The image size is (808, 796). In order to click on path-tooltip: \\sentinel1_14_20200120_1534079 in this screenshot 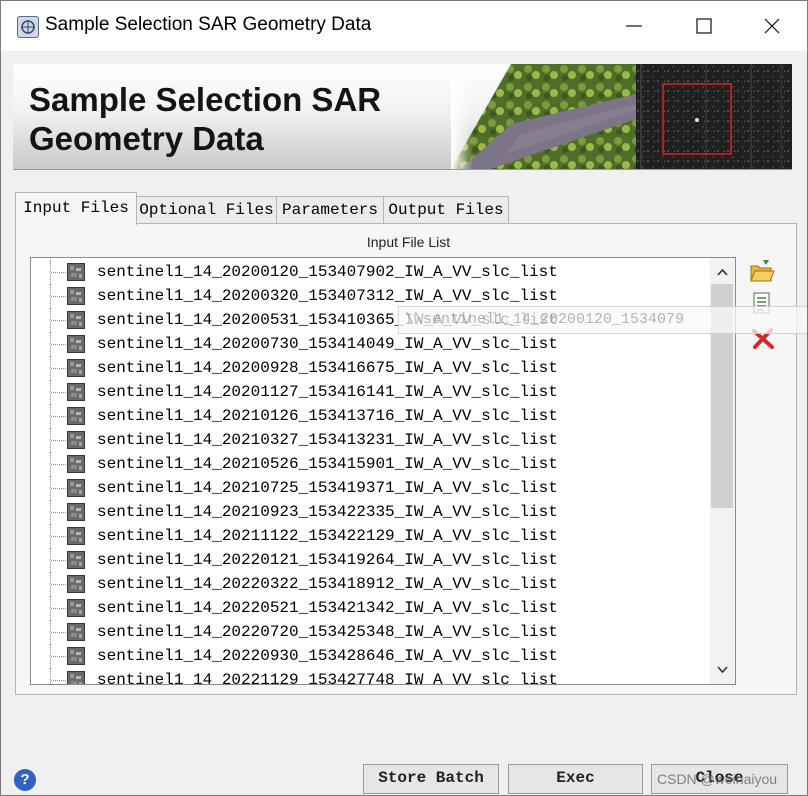, I will do `click(602, 320)`.